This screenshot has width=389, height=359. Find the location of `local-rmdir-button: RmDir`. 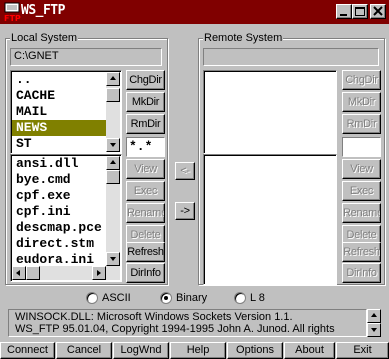

local-rmdir-button: RmDir is located at coordinates (145, 124).